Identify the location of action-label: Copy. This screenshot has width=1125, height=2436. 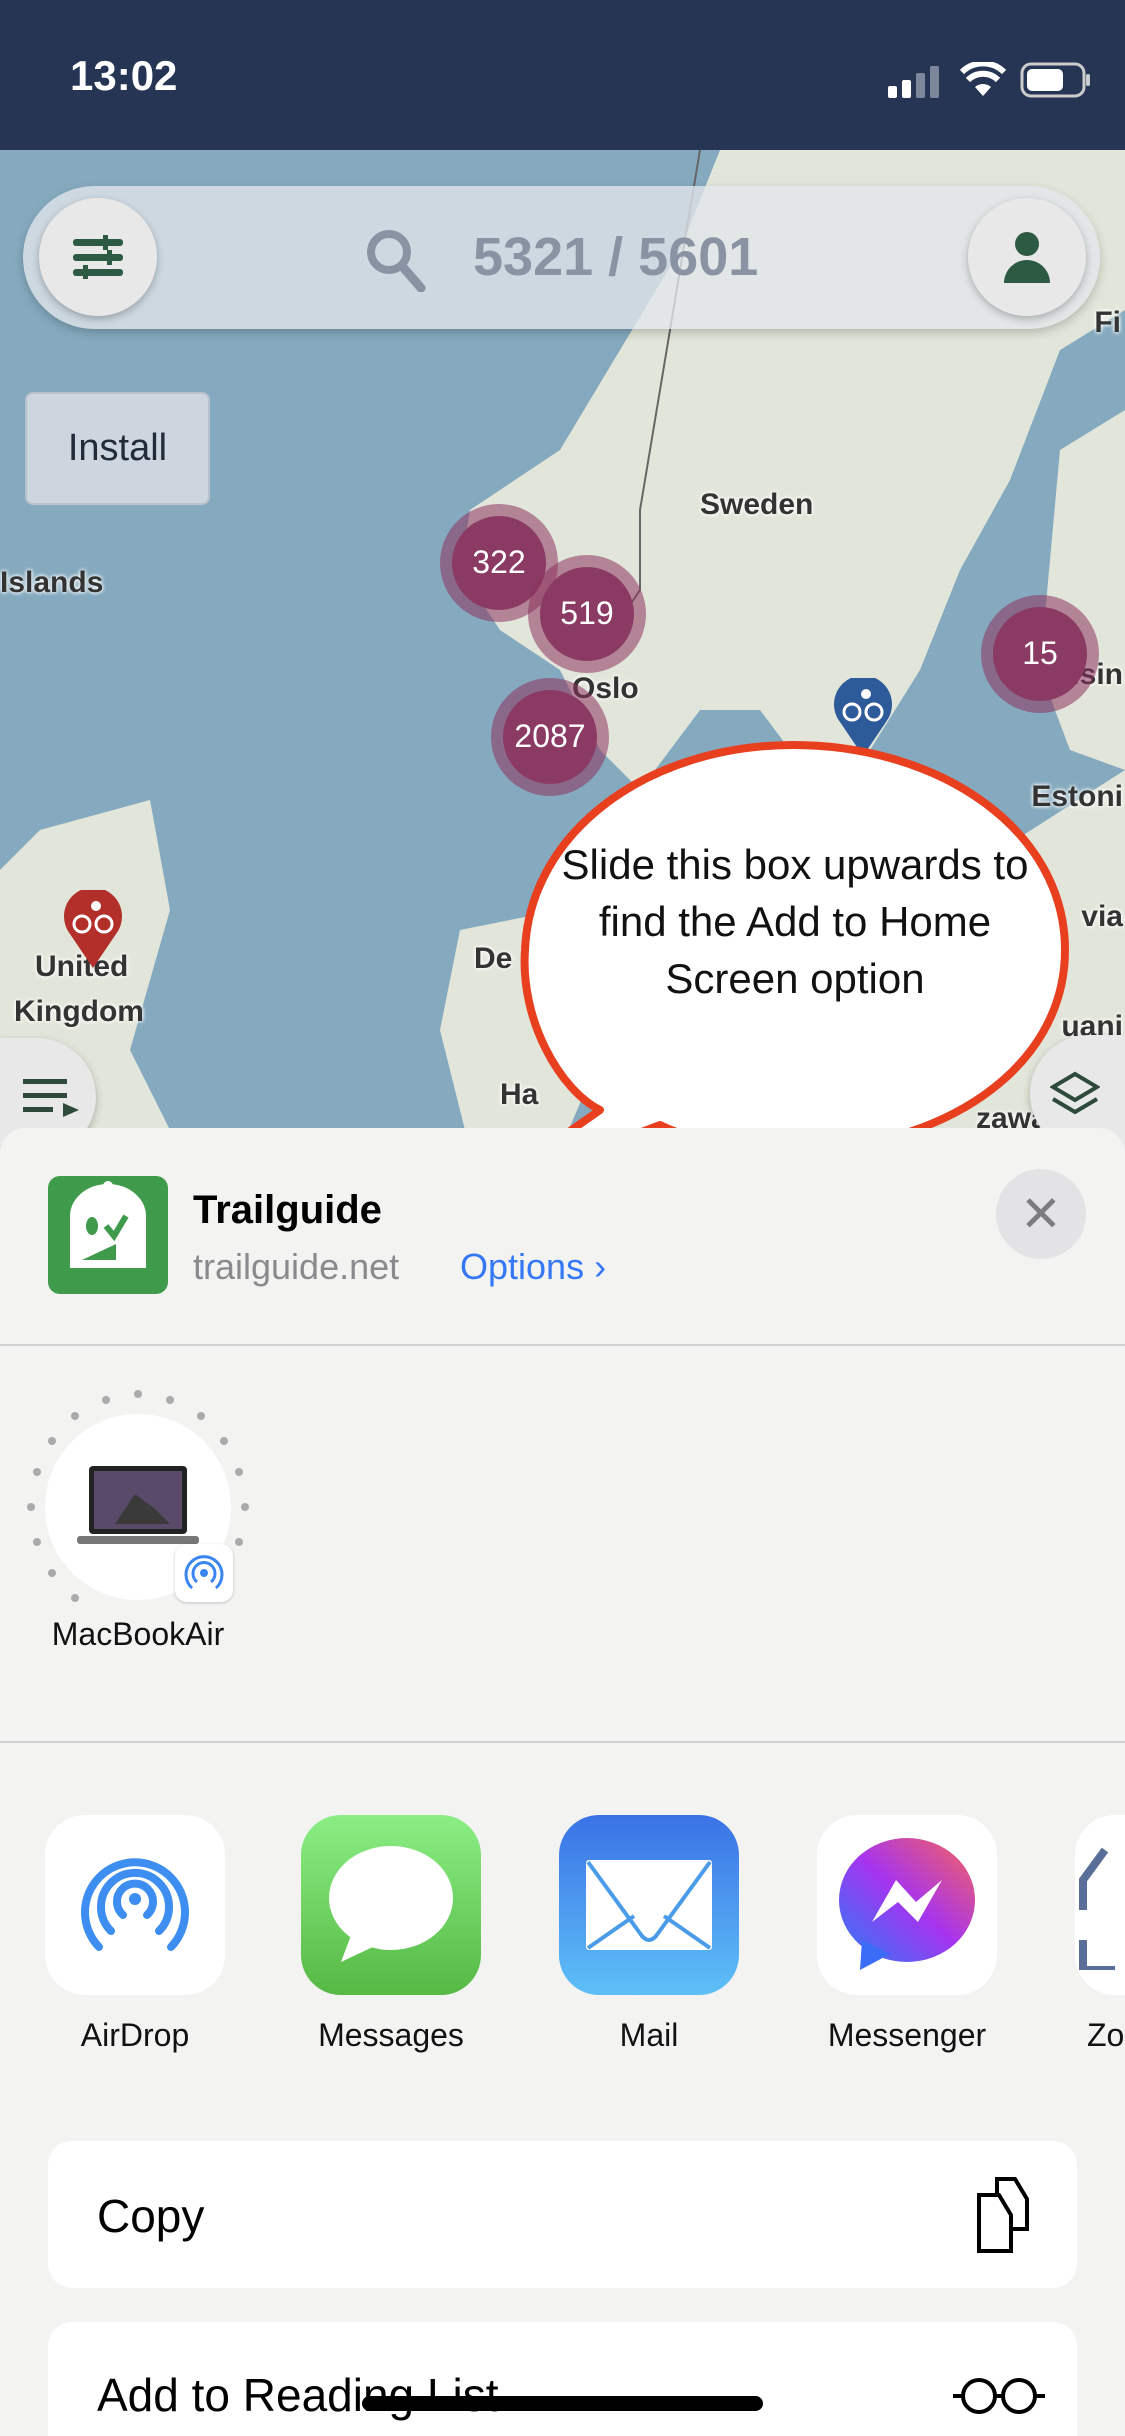
(151, 2216).